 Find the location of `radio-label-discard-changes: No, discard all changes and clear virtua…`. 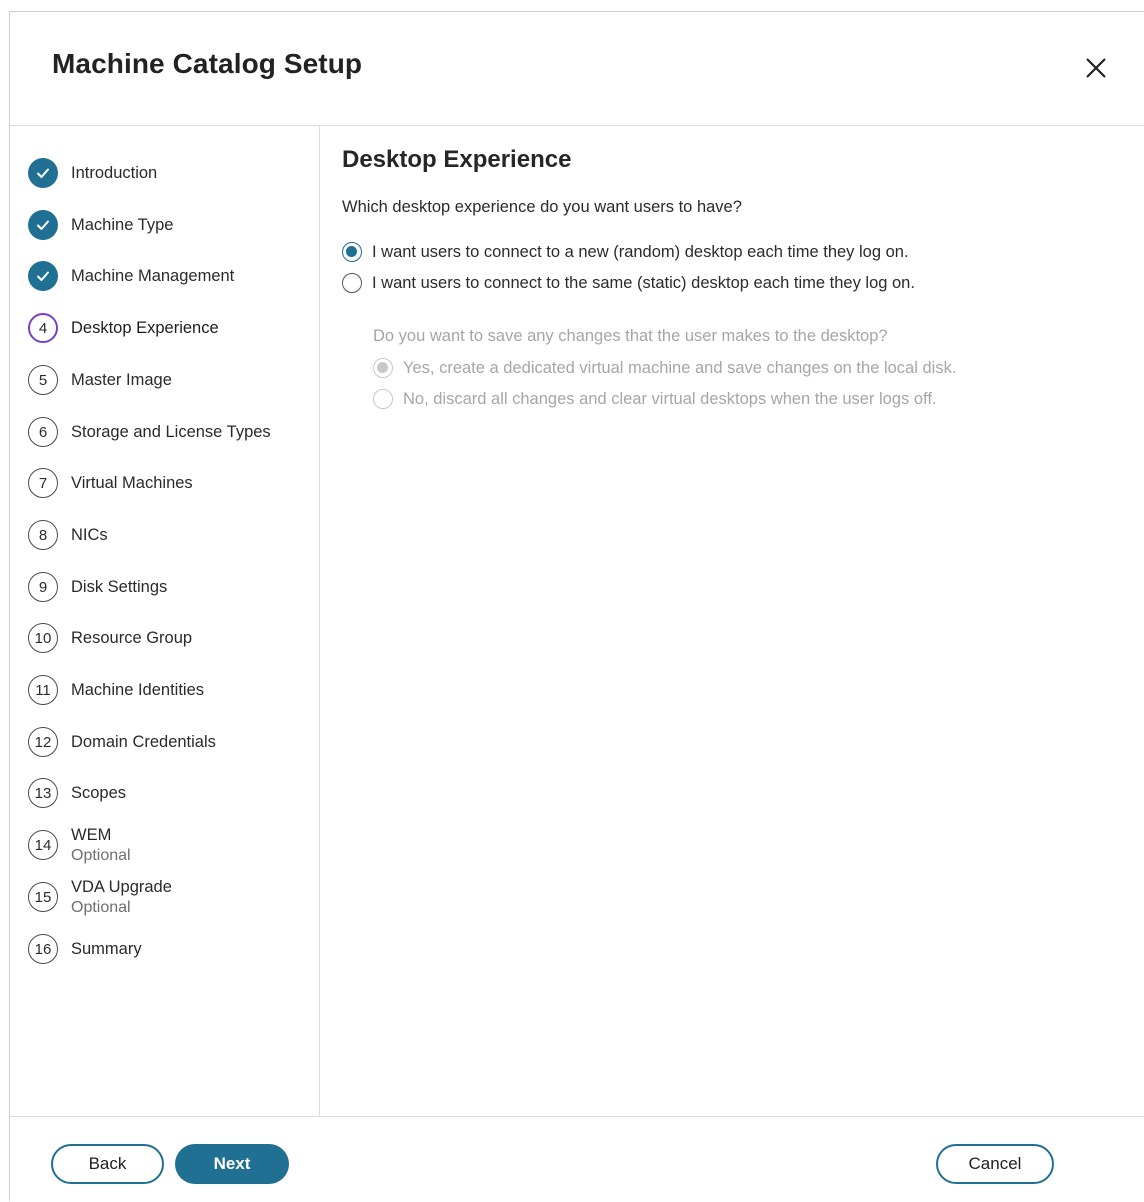

radio-label-discard-changes: No, discard all changes and clear virtua… is located at coordinates (670, 398).